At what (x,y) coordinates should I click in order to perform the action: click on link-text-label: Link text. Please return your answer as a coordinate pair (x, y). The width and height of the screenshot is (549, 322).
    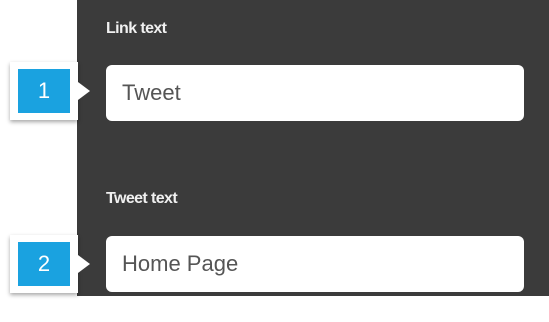
    Looking at the image, I should click on (136, 28).